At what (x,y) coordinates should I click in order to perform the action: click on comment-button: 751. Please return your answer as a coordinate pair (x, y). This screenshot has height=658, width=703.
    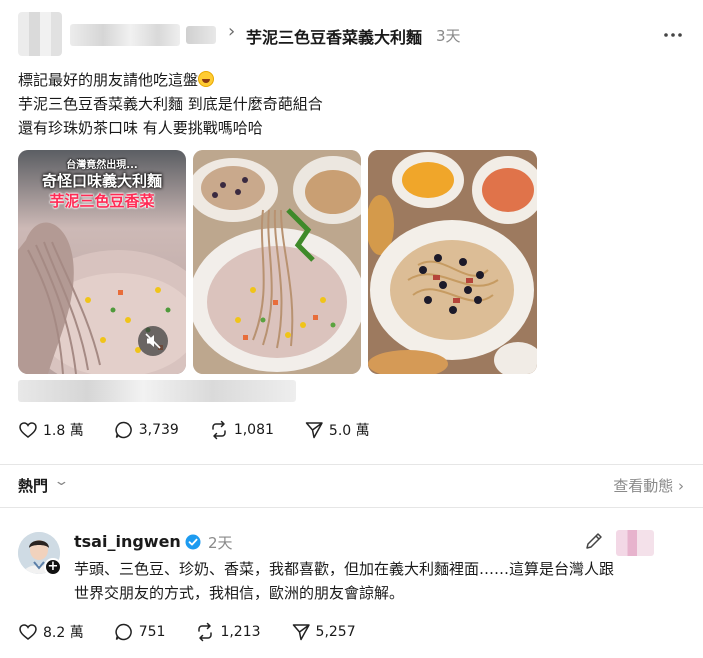
    Looking at the image, I should click on (140, 632).